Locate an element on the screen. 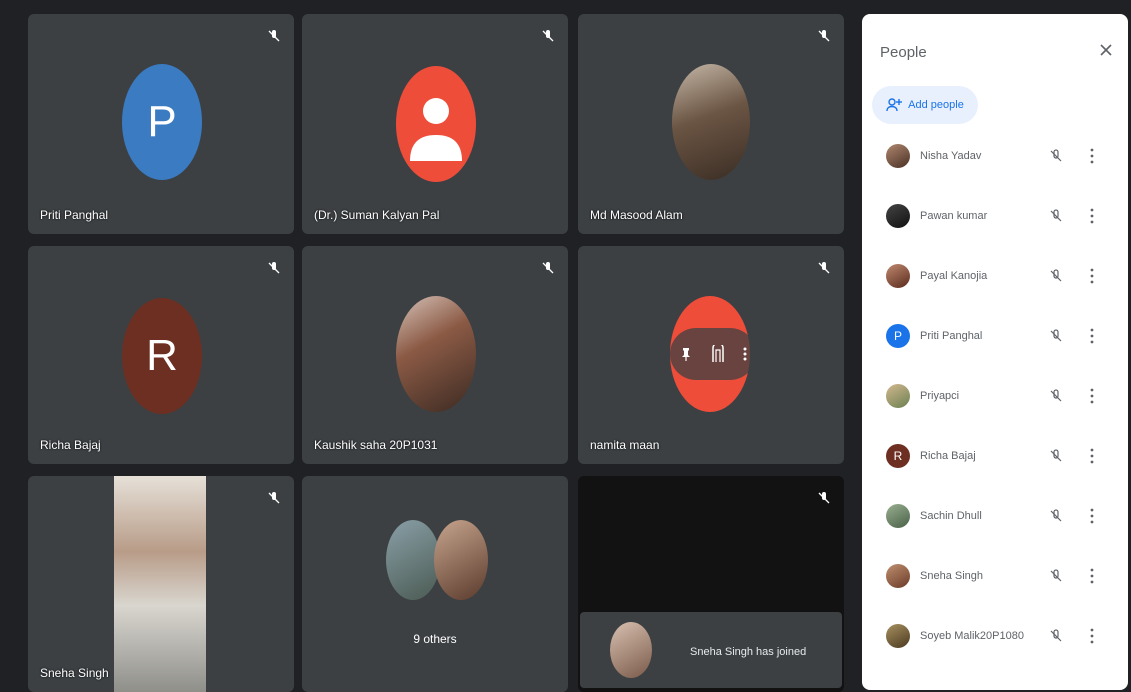 This screenshot has height=692, width=1131. add-people-button: Add people is located at coordinates (925, 105).